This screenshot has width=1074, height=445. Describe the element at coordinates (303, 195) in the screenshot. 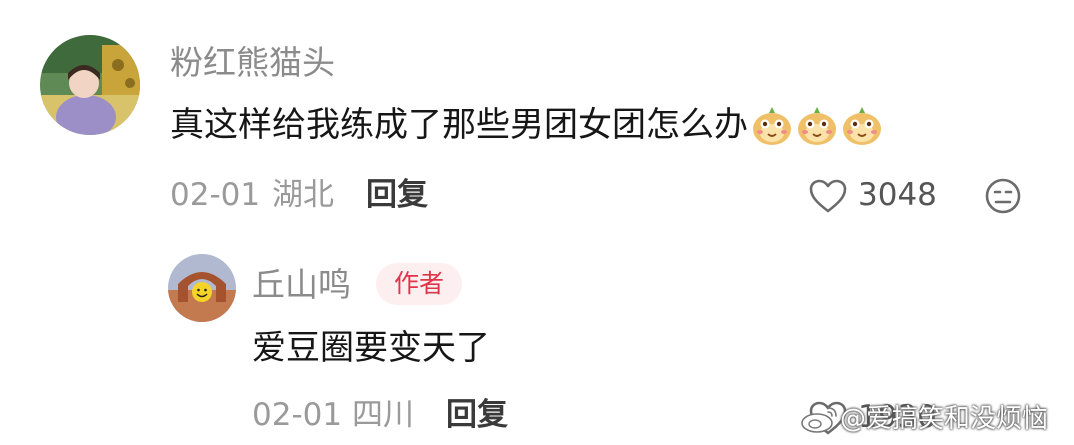

I see `comment-location: 湖北` at that location.